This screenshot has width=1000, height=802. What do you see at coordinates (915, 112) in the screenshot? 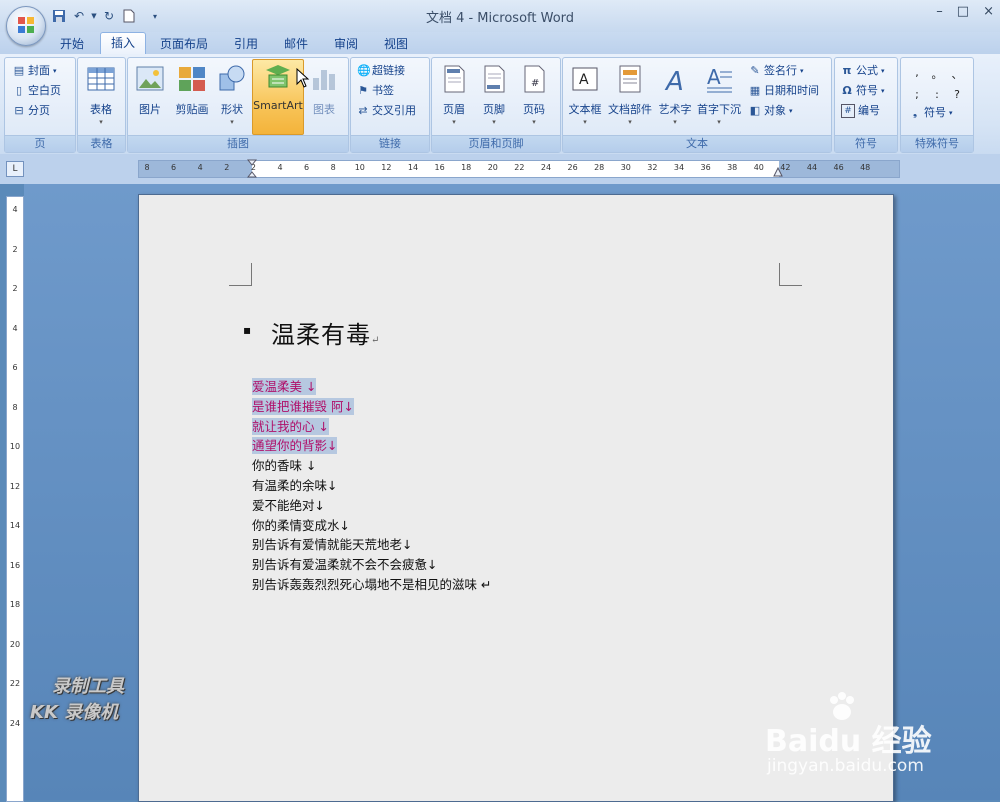
I see `symbol-drop-icon: ❟` at bounding box center [915, 112].